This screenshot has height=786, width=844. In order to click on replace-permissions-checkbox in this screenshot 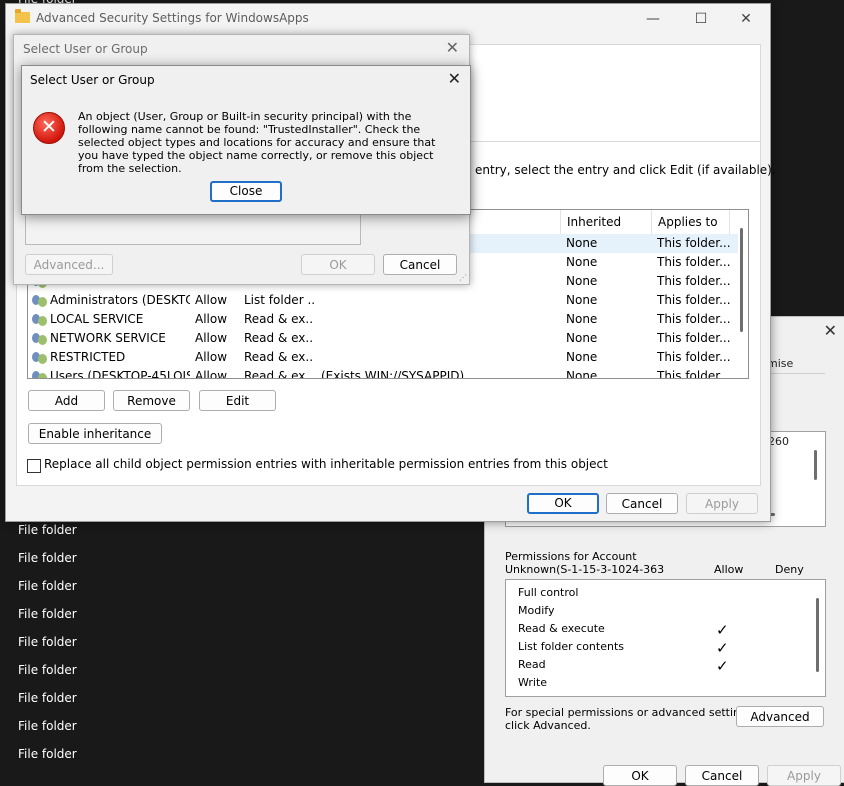, I will do `click(34, 466)`.